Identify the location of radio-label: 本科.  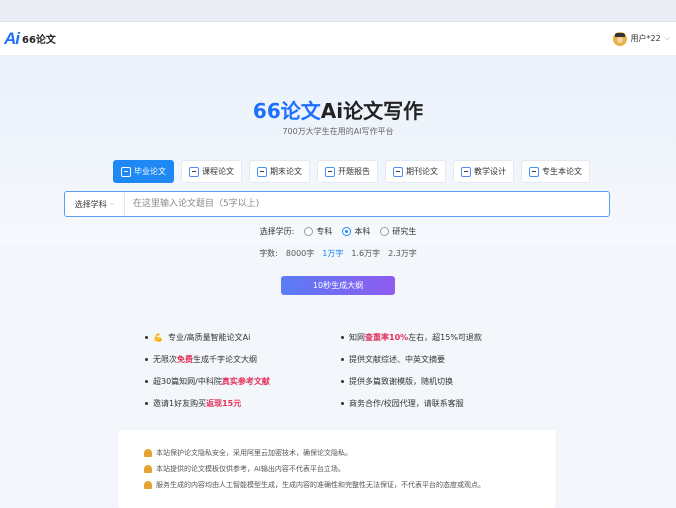
(362, 231).